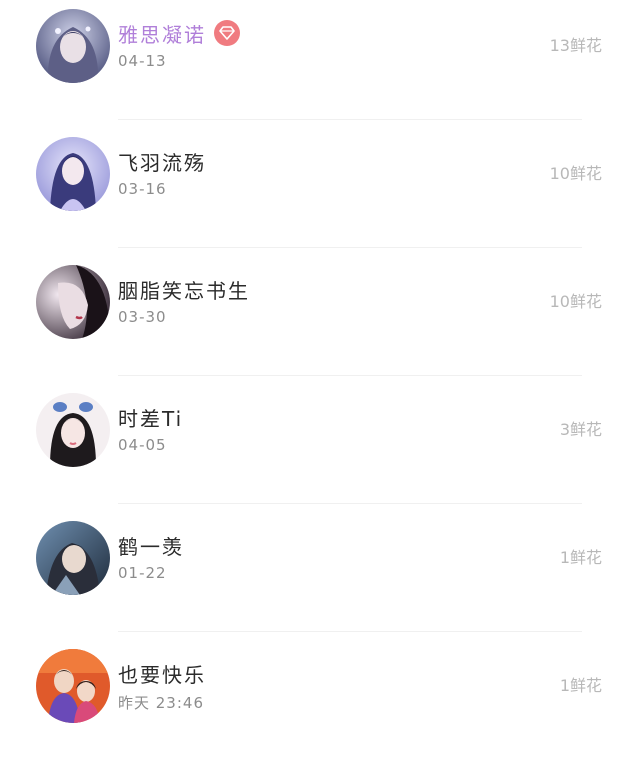 The width and height of the screenshot is (640, 768). Describe the element at coordinates (580, 429) in the screenshot. I see `flower-count: 3鲜花` at that location.